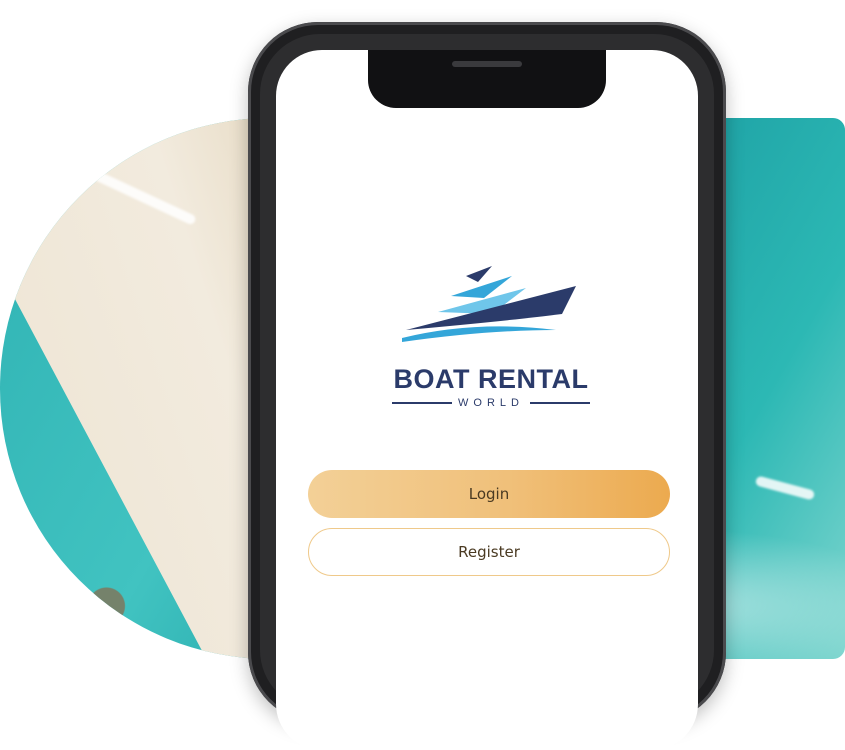  I want to click on brand-tagline: WORLD, so click(491, 403).